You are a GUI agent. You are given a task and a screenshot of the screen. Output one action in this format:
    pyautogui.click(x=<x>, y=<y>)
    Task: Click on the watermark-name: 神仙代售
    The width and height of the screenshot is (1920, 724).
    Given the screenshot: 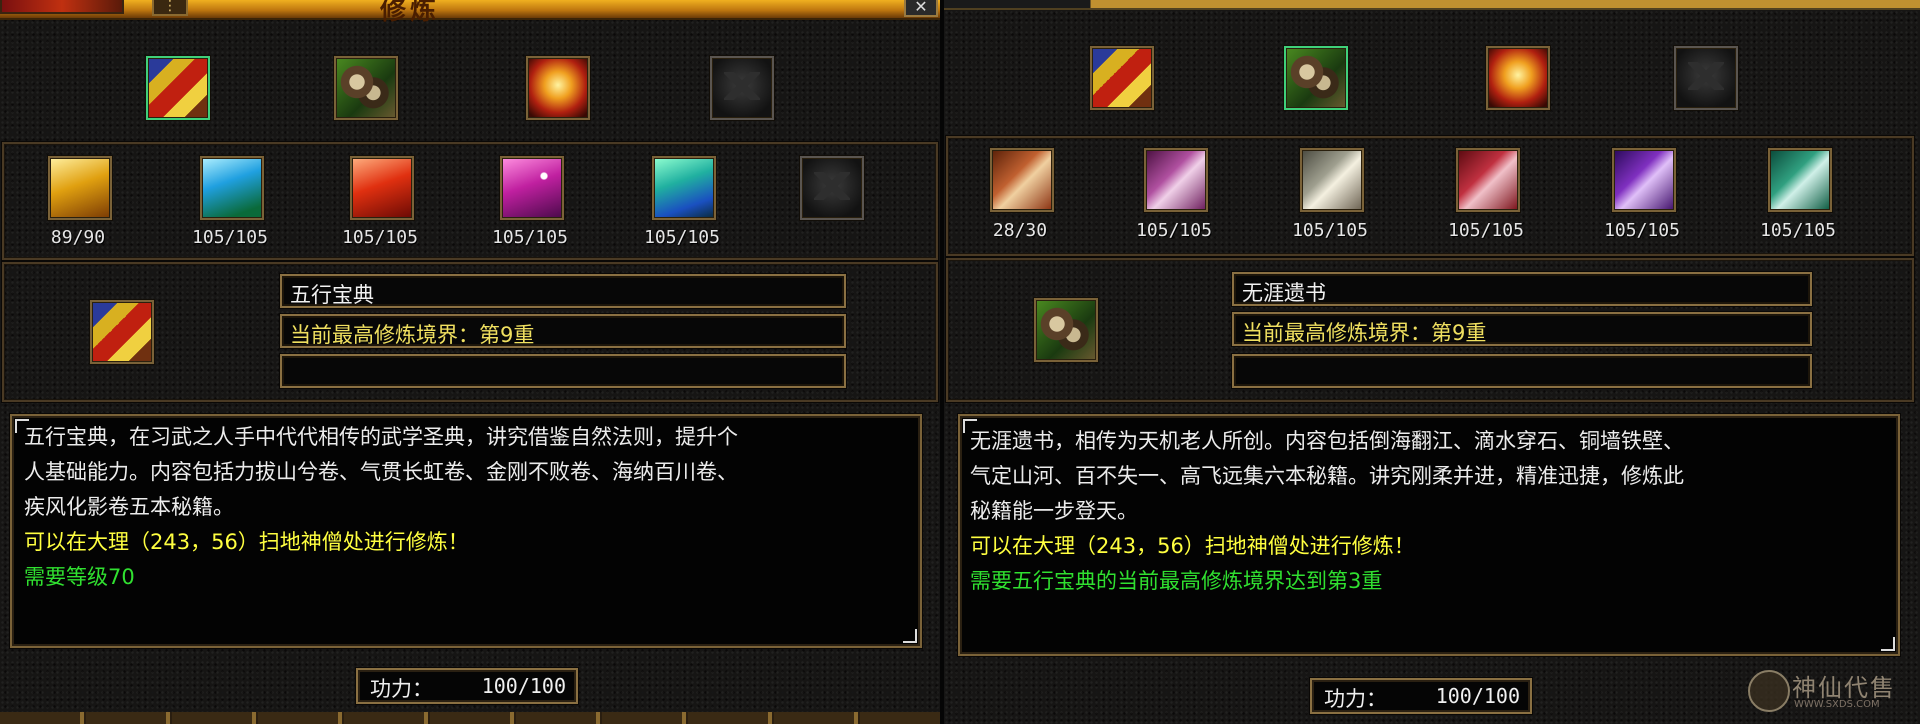 What is the action you would take?
    pyautogui.click(x=1844, y=688)
    